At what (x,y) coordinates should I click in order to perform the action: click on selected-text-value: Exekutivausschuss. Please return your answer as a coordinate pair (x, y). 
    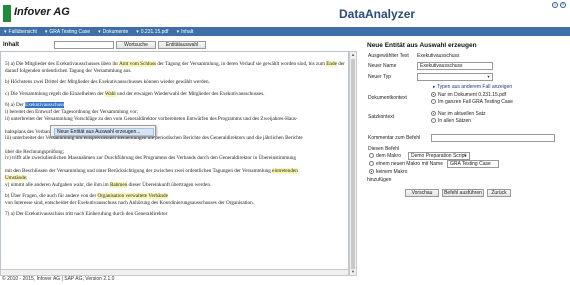
    Looking at the image, I should click on (438, 56).